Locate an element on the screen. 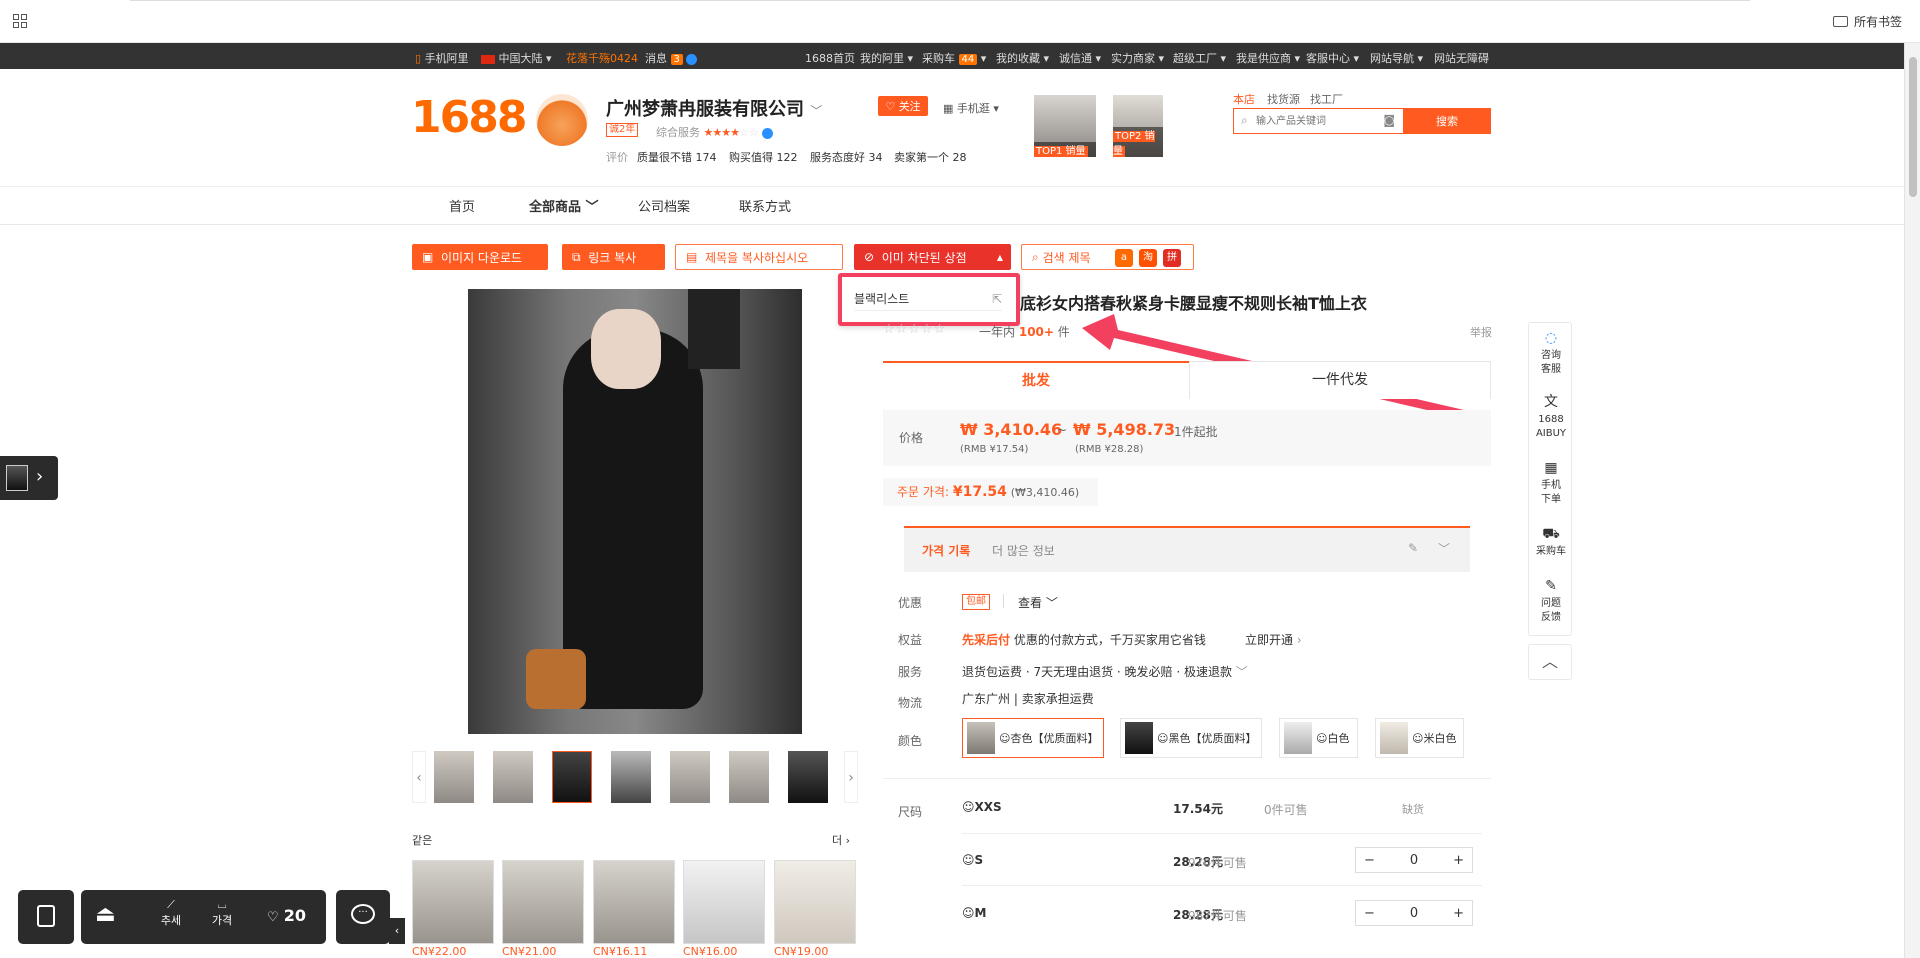 The width and height of the screenshot is (1920, 958). chart-icon: ⟋ is located at coordinates (171, 904).